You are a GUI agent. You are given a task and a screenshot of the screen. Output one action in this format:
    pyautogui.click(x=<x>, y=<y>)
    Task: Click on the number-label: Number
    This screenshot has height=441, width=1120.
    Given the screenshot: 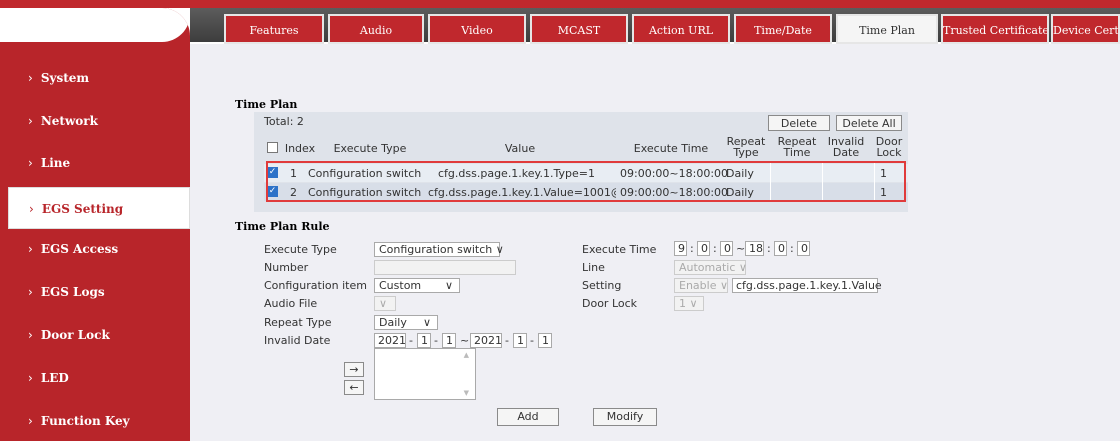 What is the action you would take?
    pyautogui.click(x=286, y=267)
    